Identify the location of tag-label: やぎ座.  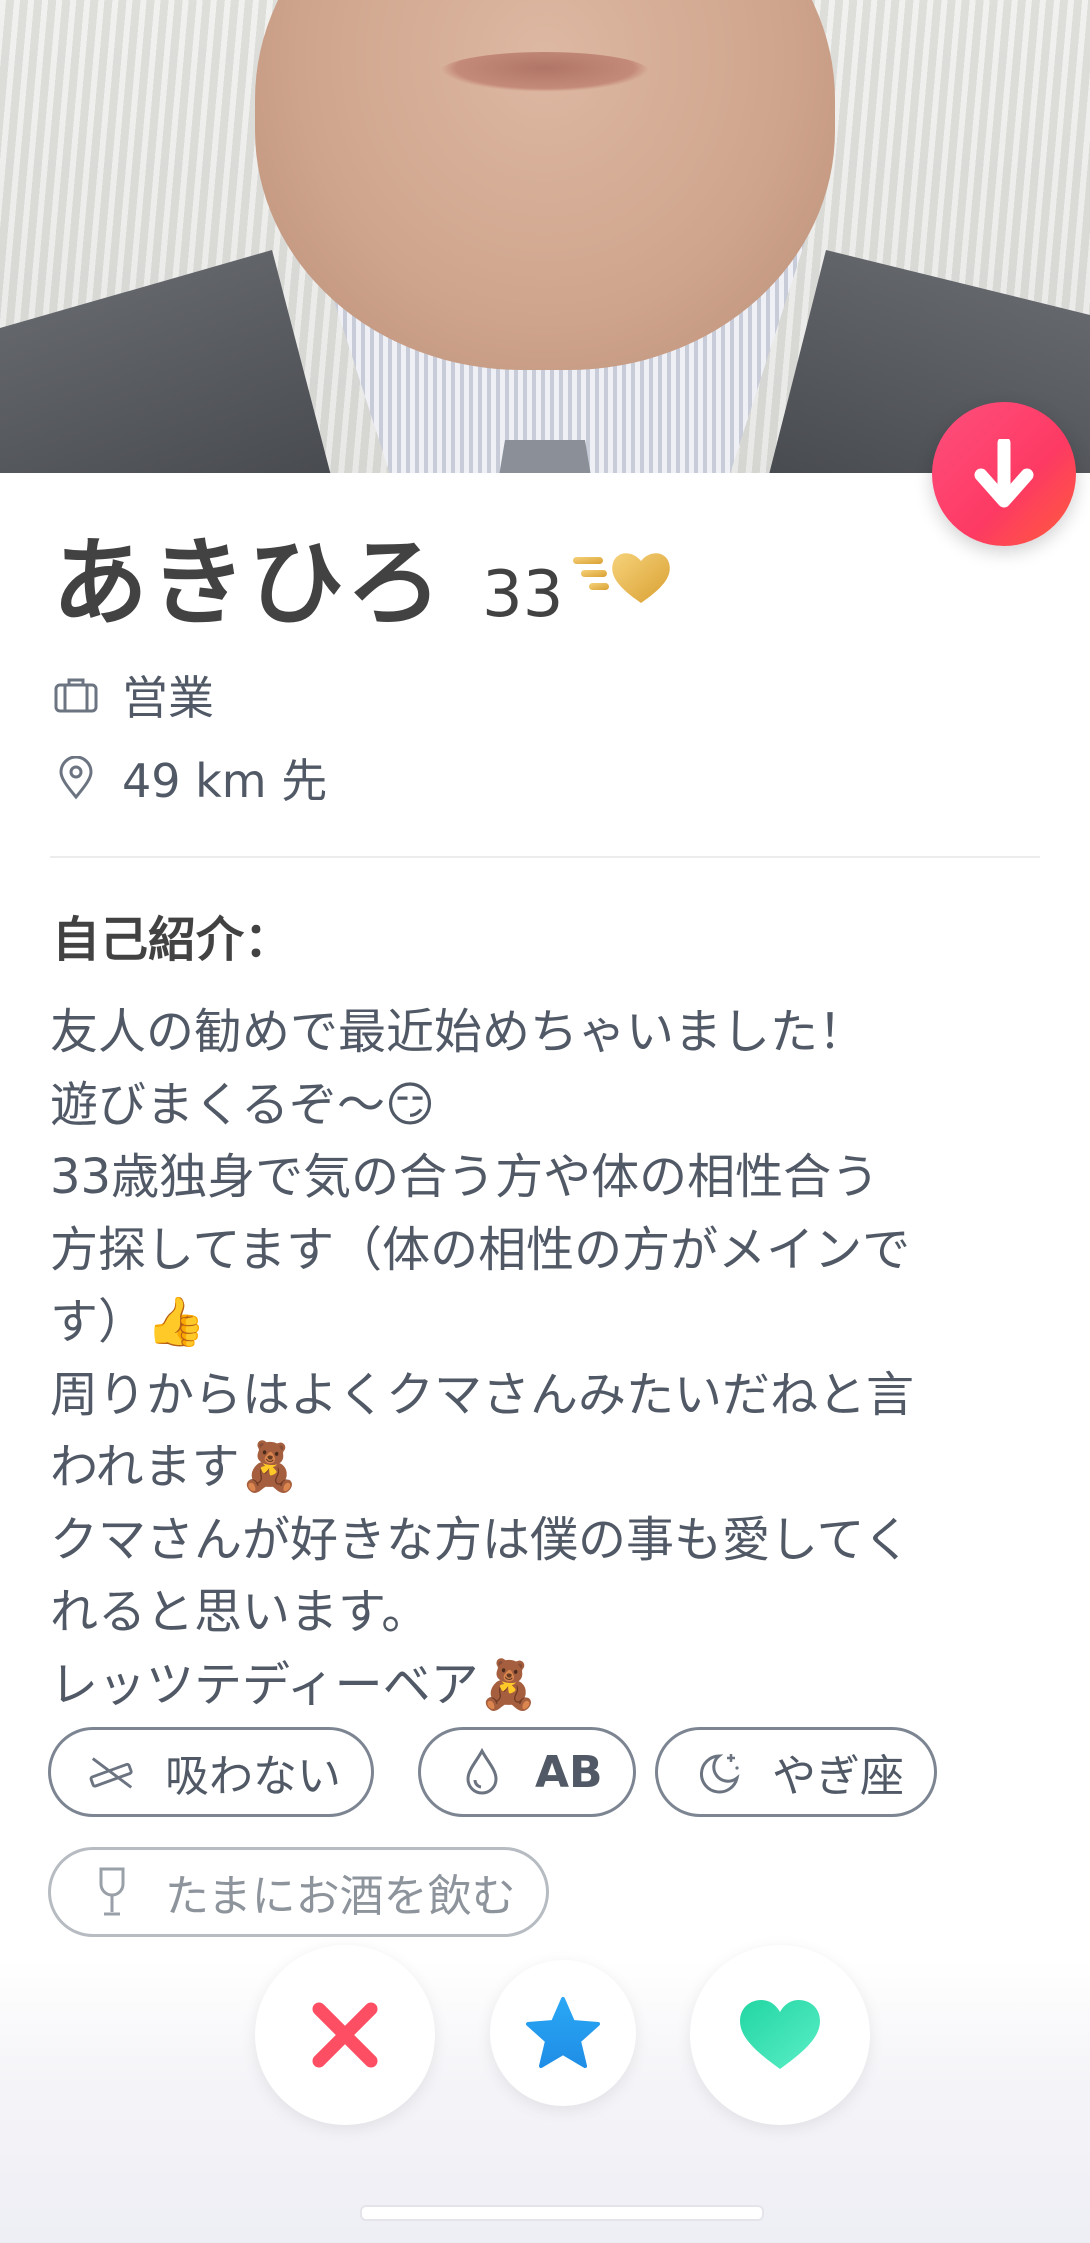
(838, 1776).